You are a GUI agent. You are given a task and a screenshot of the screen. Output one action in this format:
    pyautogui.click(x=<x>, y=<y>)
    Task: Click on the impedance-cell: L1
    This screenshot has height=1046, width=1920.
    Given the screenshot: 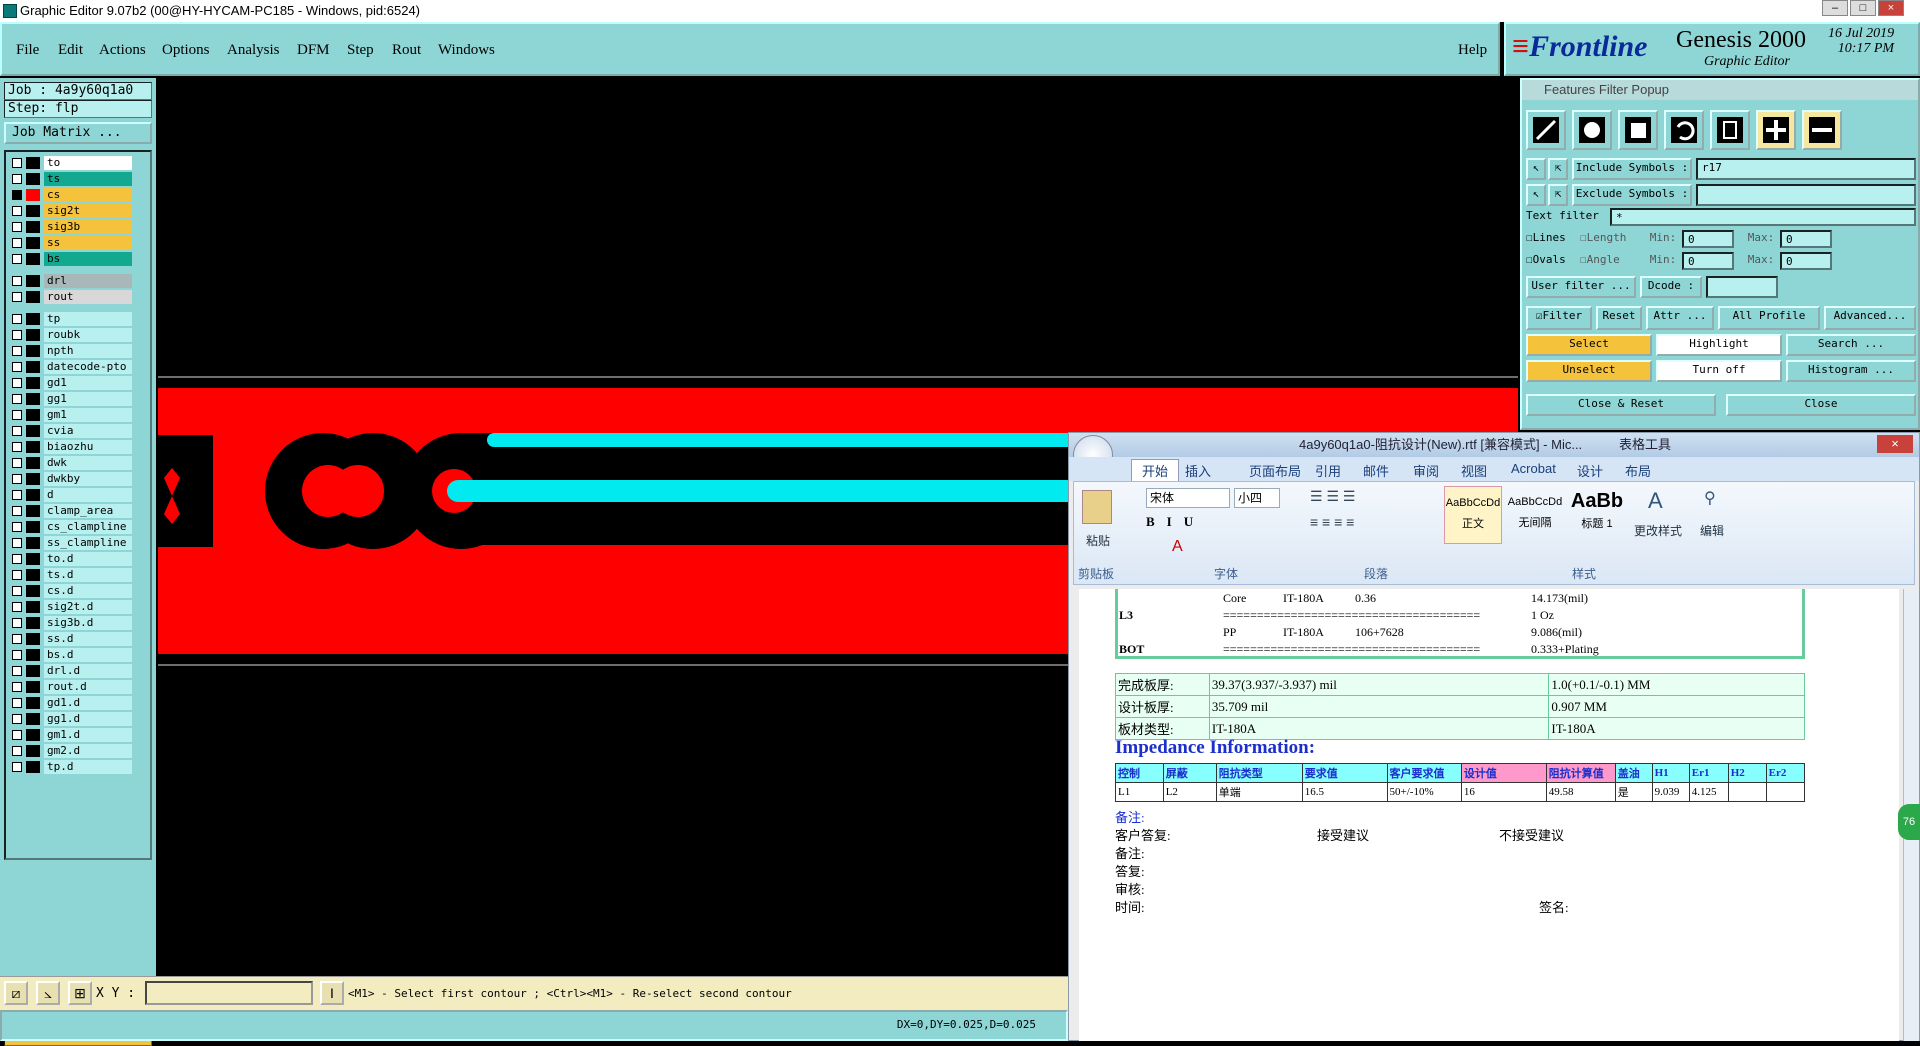 What is the action you would take?
    pyautogui.click(x=1139, y=792)
    